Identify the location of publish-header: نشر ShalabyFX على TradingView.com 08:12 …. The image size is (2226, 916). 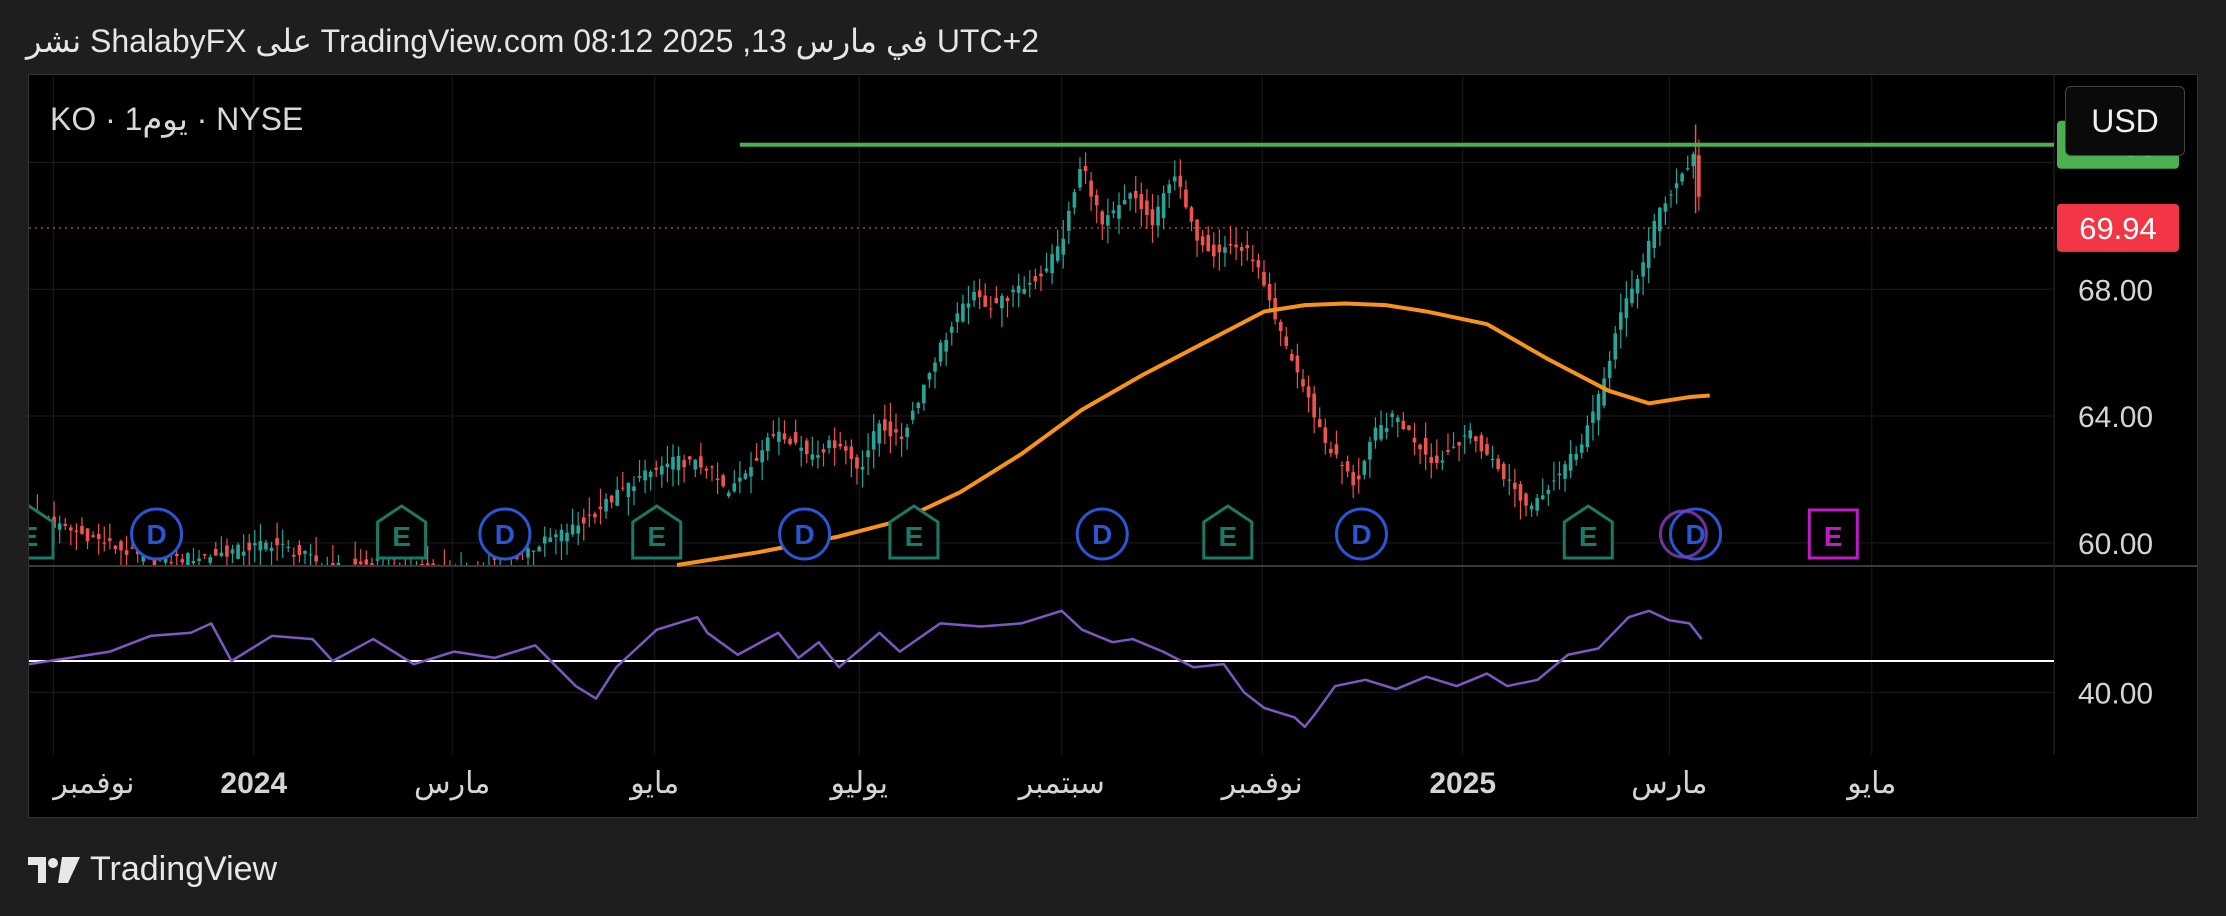
(533, 41).